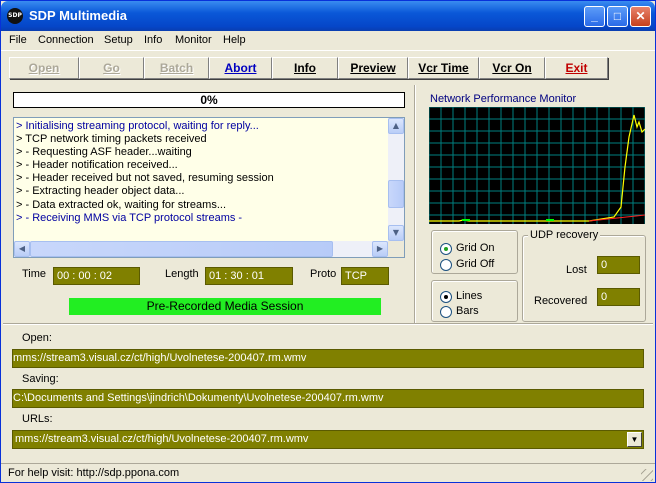  What do you see at coordinates (305, 68) in the screenshot?
I see `info-button: Info` at bounding box center [305, 68].